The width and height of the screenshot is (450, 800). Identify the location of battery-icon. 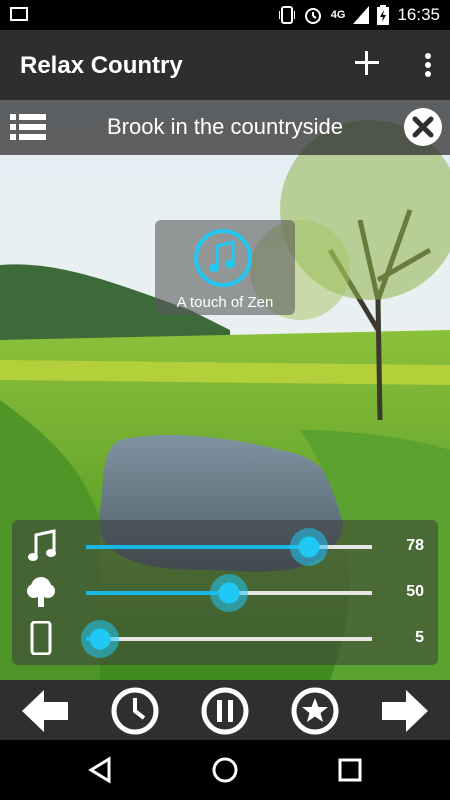
(383, 15).